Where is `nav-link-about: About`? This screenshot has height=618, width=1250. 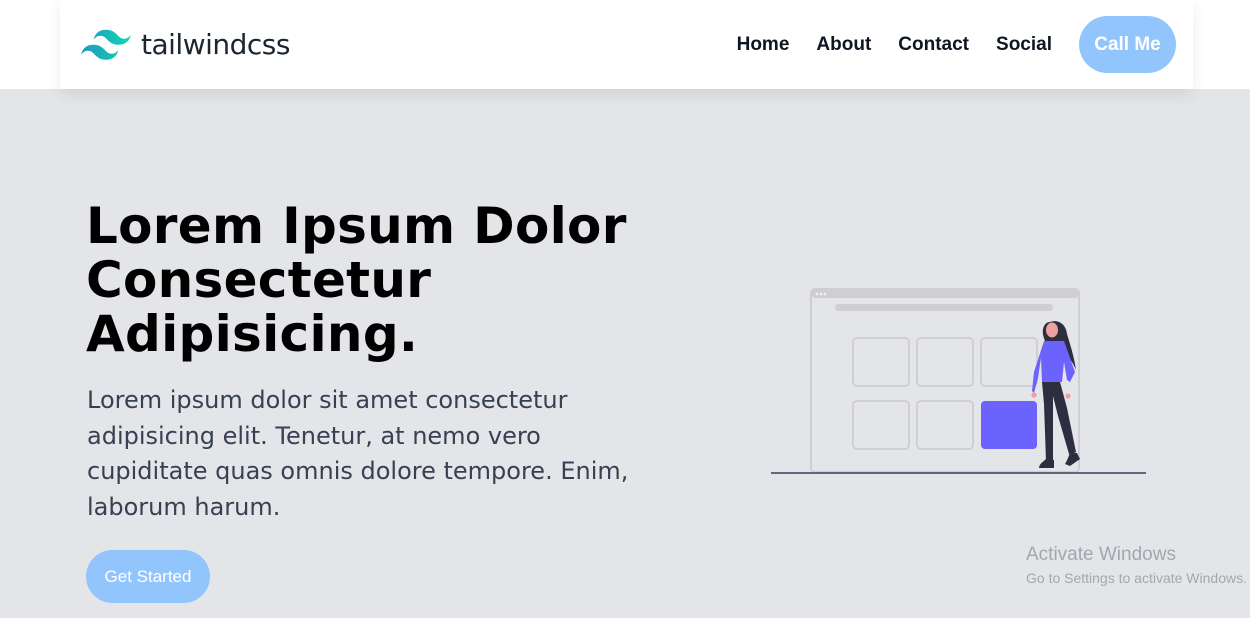 nav-link-about: About is located at coordinates (843, 45).